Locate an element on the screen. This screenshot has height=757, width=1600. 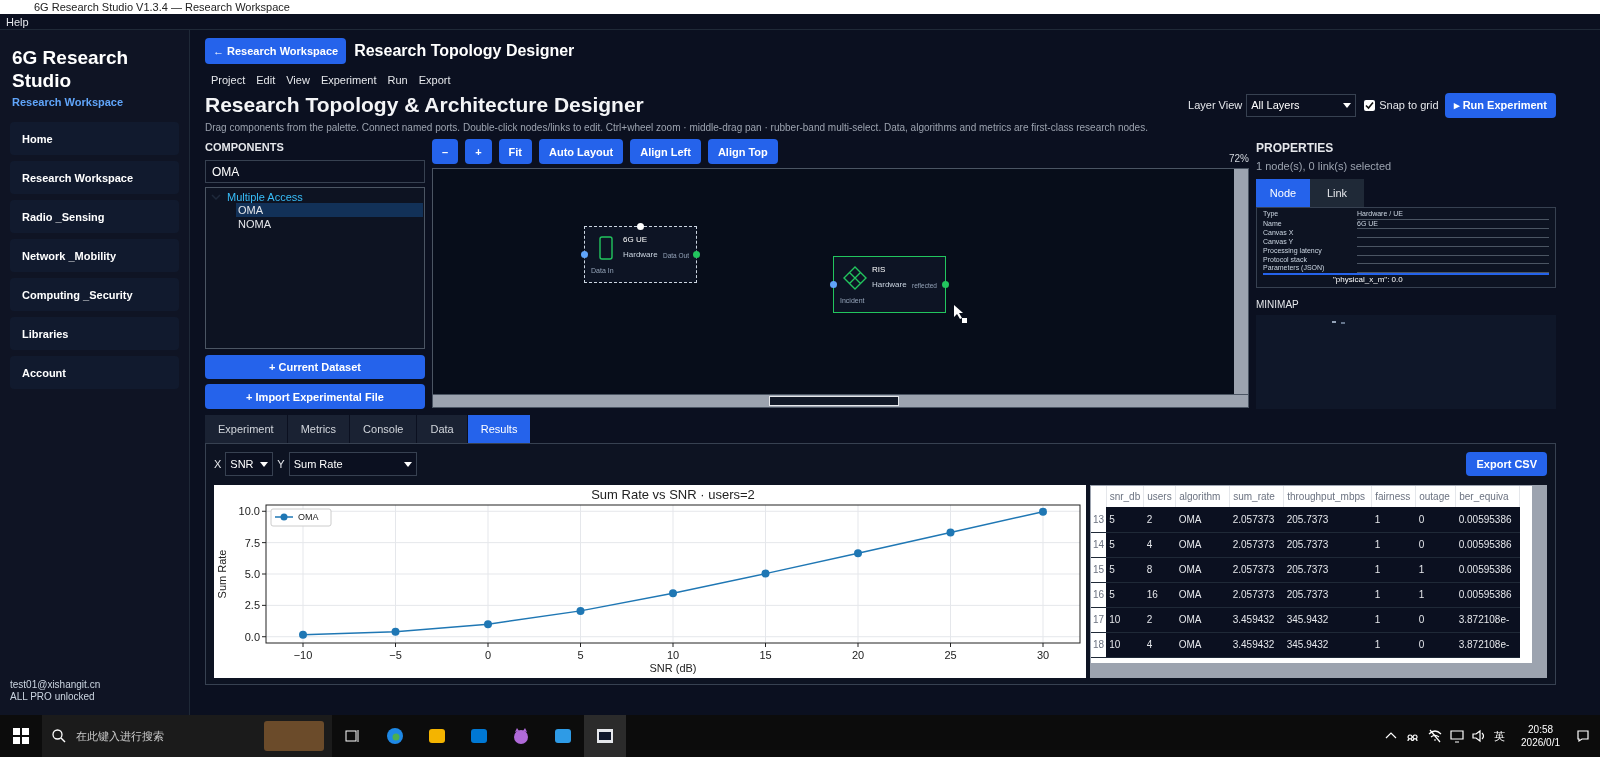
x-tick-label: −10 is located at coordinates (303, 655).